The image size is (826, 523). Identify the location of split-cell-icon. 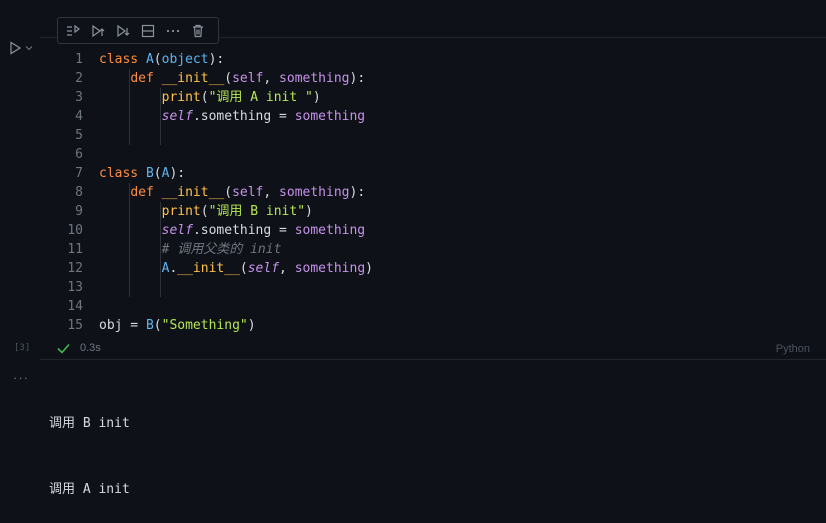
(148, 31).